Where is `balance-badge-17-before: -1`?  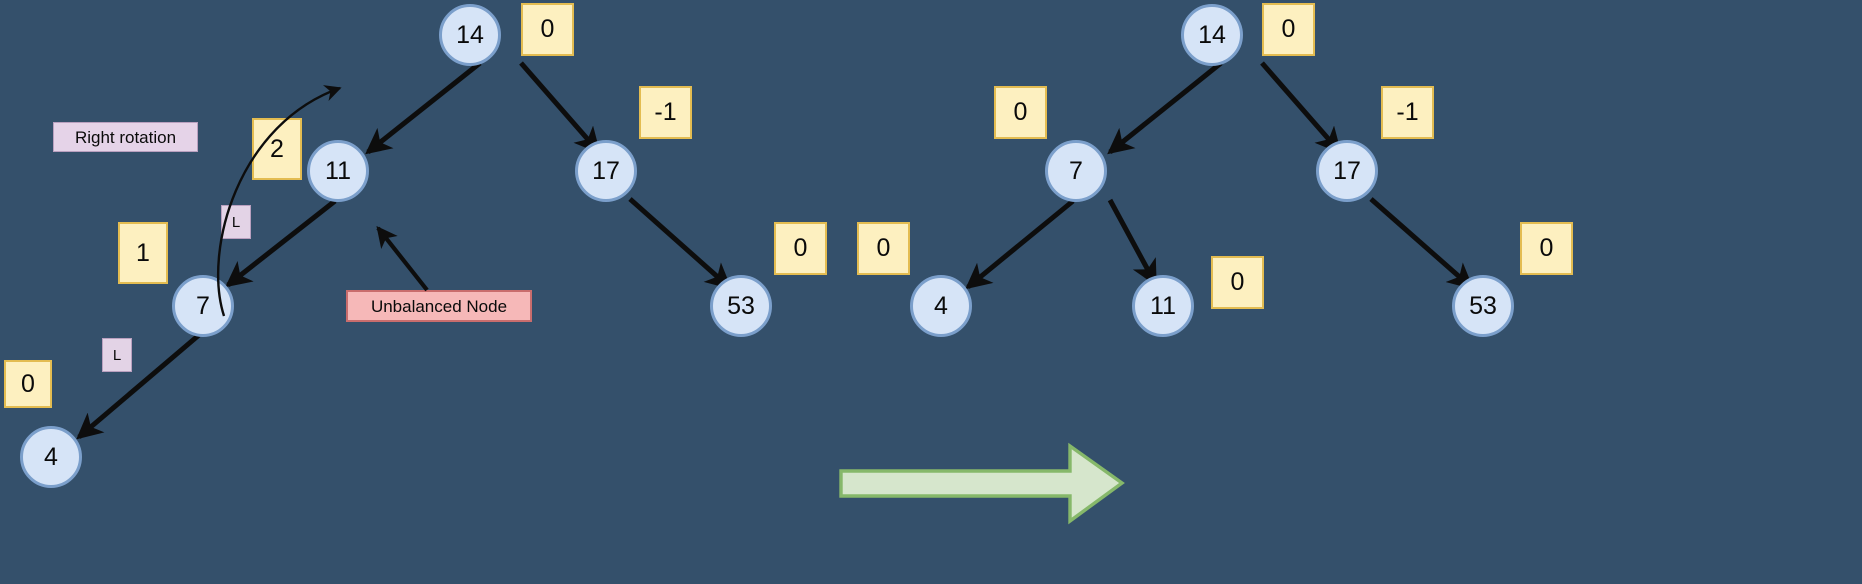 balance-badge-17-before: -1 is located at coordinates (665, 112).